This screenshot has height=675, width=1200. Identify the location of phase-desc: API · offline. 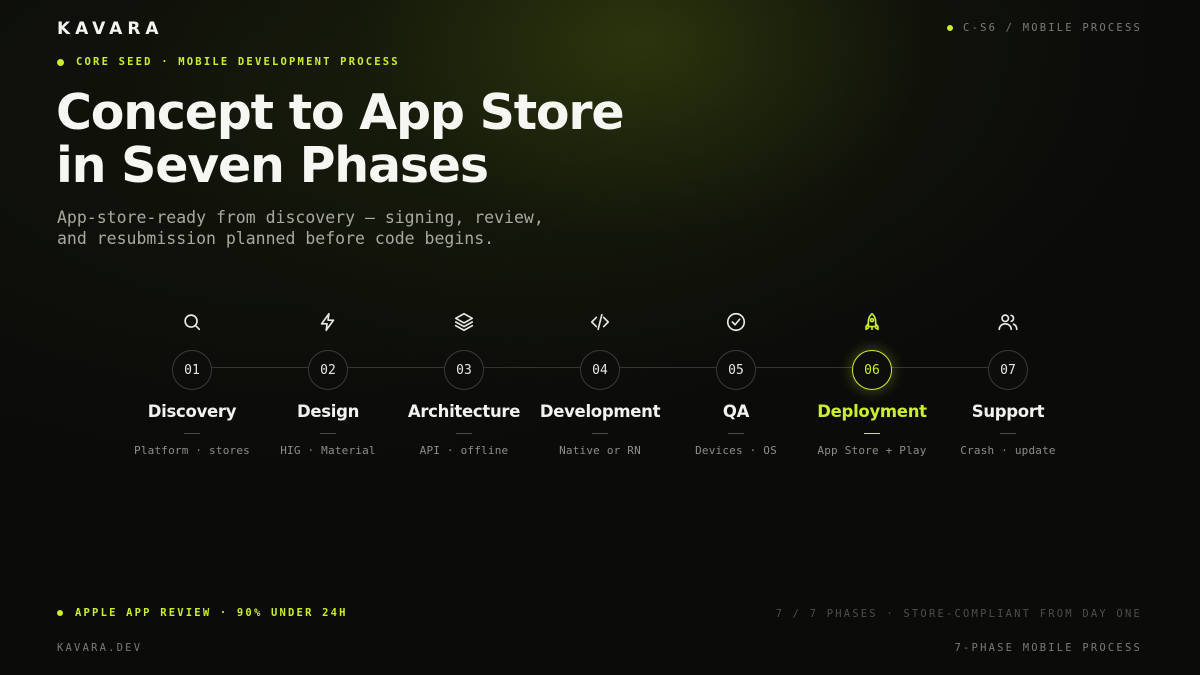
(464, 450).